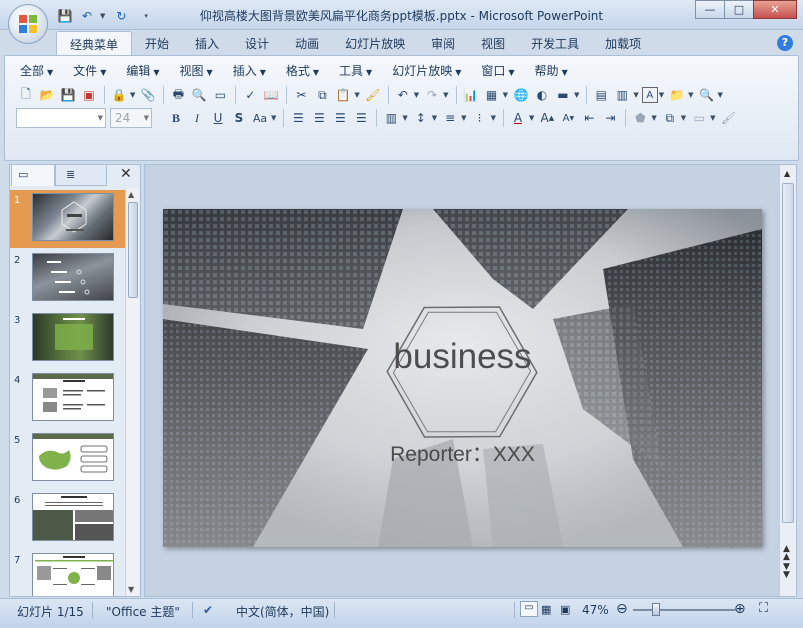  Describe the element at coordinates (710, 9) in the screenshot. I see `minimize-button: —` at that location.